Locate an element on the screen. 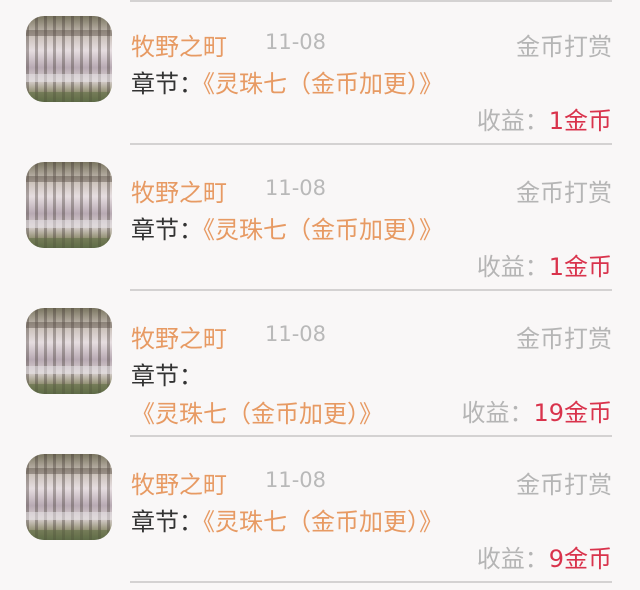 The height and width of the screenshot is (590, 640). income-info: 收益：19金币 is located at coordinates (536, 410).